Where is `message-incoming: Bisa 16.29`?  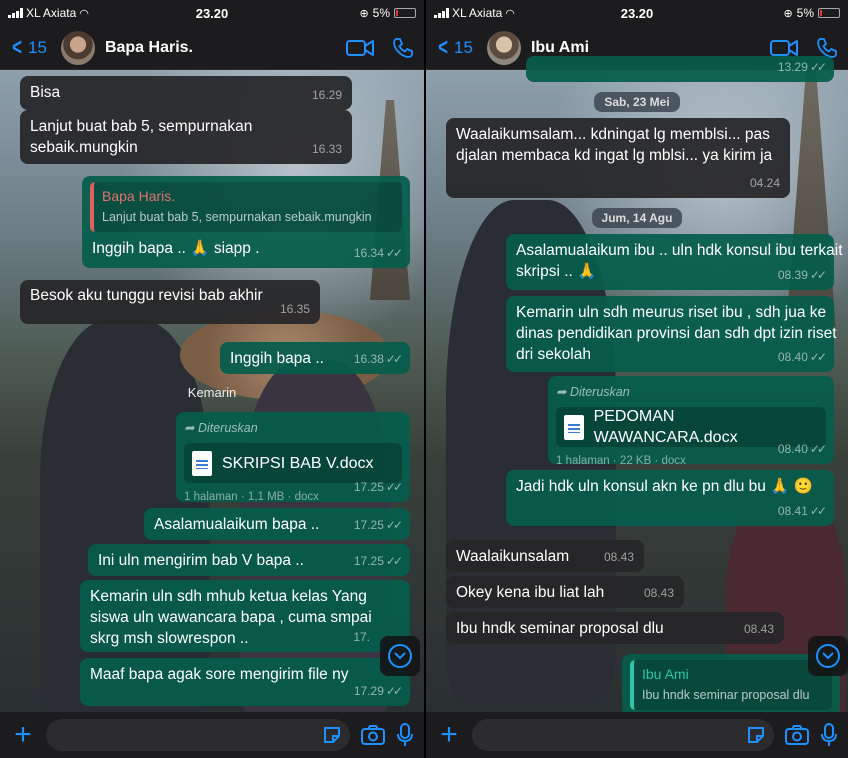 message-incoming: Bisa 16.29 is located at coordinates (186, 93).